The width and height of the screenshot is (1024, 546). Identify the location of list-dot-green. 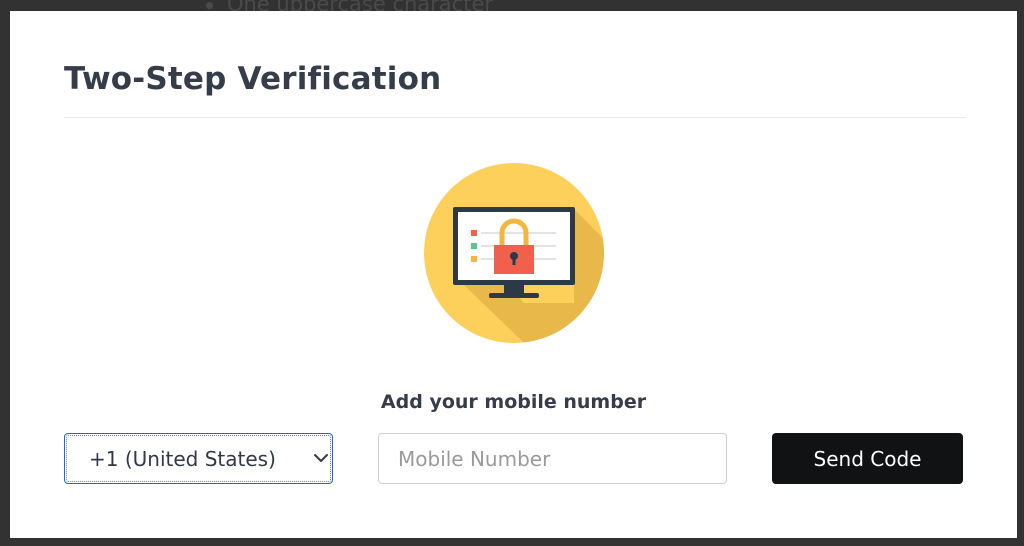
(474, 246).